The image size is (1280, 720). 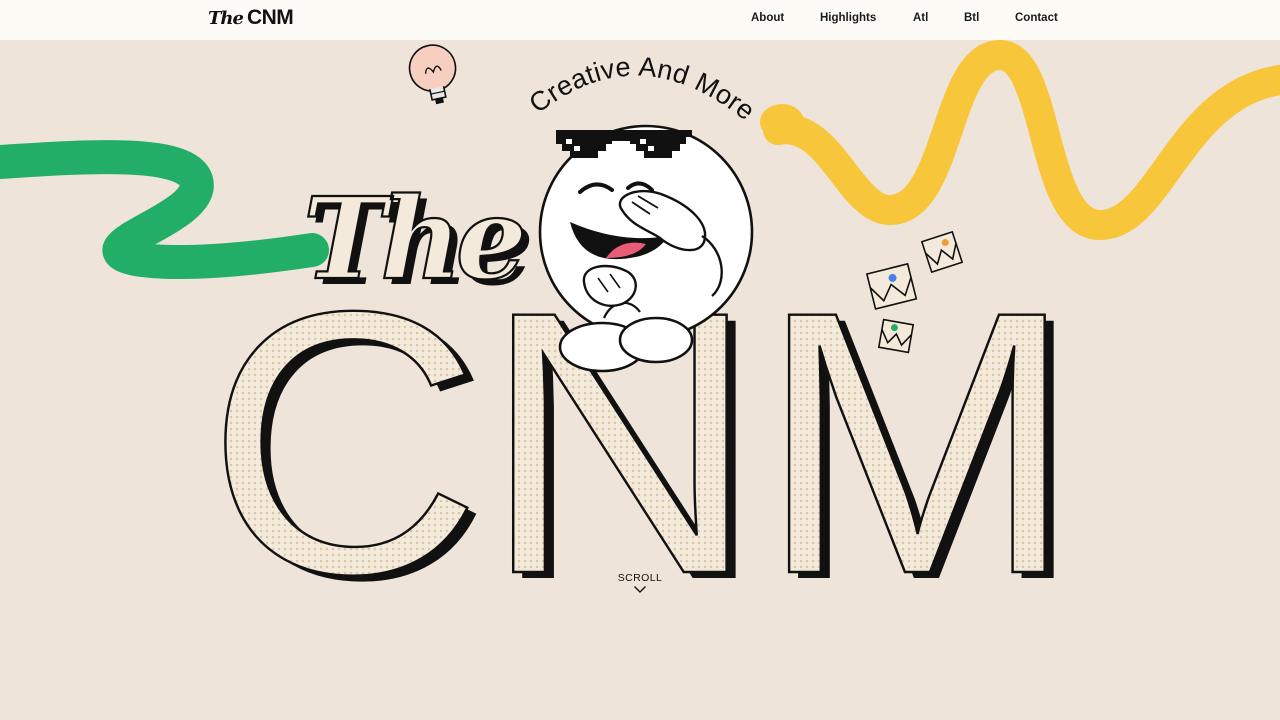 What do you see at coordinates (1021, 140) in the screenshot?
I see `yellow-squiggle` at bounding box center [1021, 140].